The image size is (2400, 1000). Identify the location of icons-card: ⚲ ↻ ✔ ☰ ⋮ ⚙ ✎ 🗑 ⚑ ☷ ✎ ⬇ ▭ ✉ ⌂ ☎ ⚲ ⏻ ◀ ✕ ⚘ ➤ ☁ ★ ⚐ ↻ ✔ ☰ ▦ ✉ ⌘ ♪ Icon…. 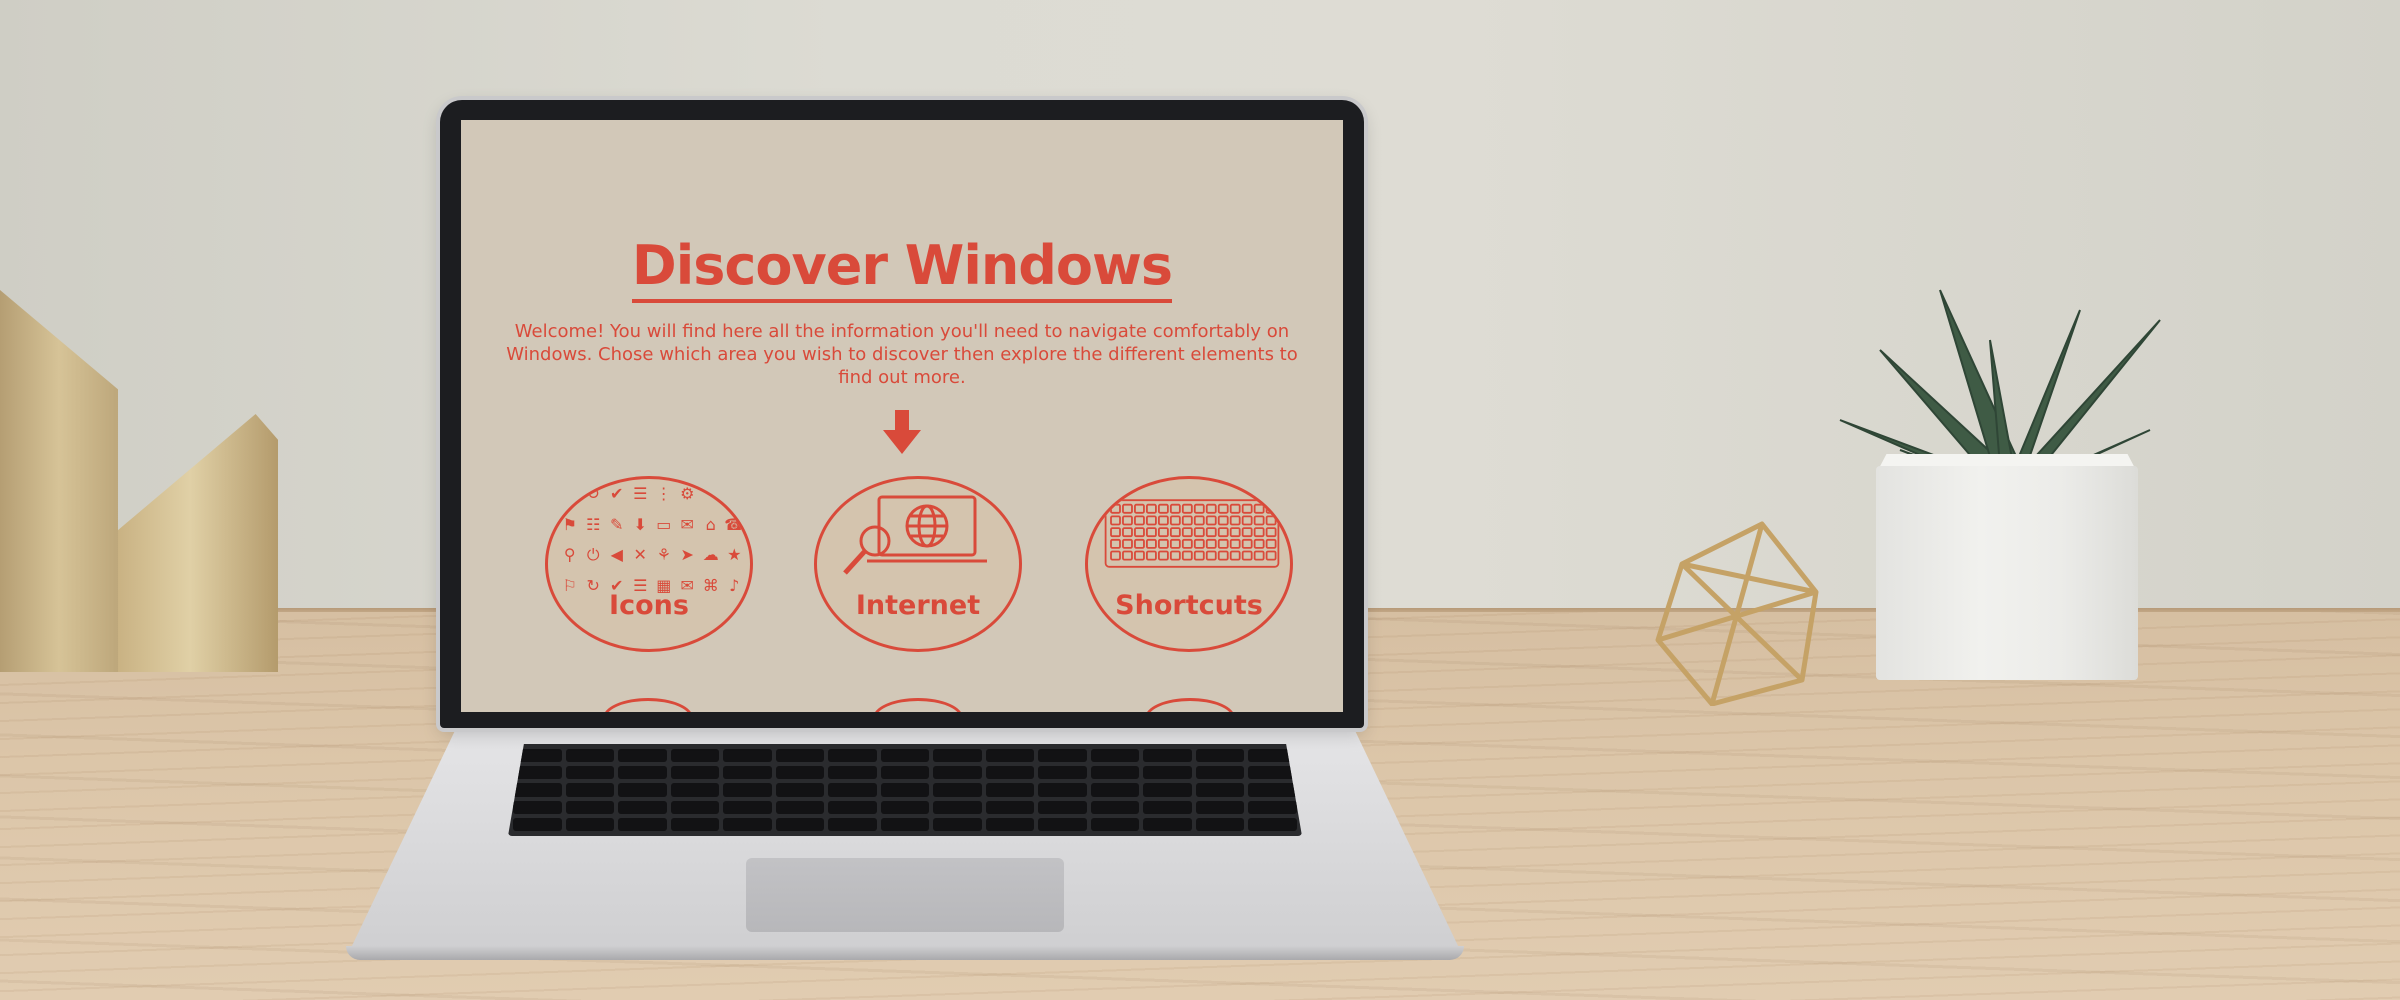
(649, 564).